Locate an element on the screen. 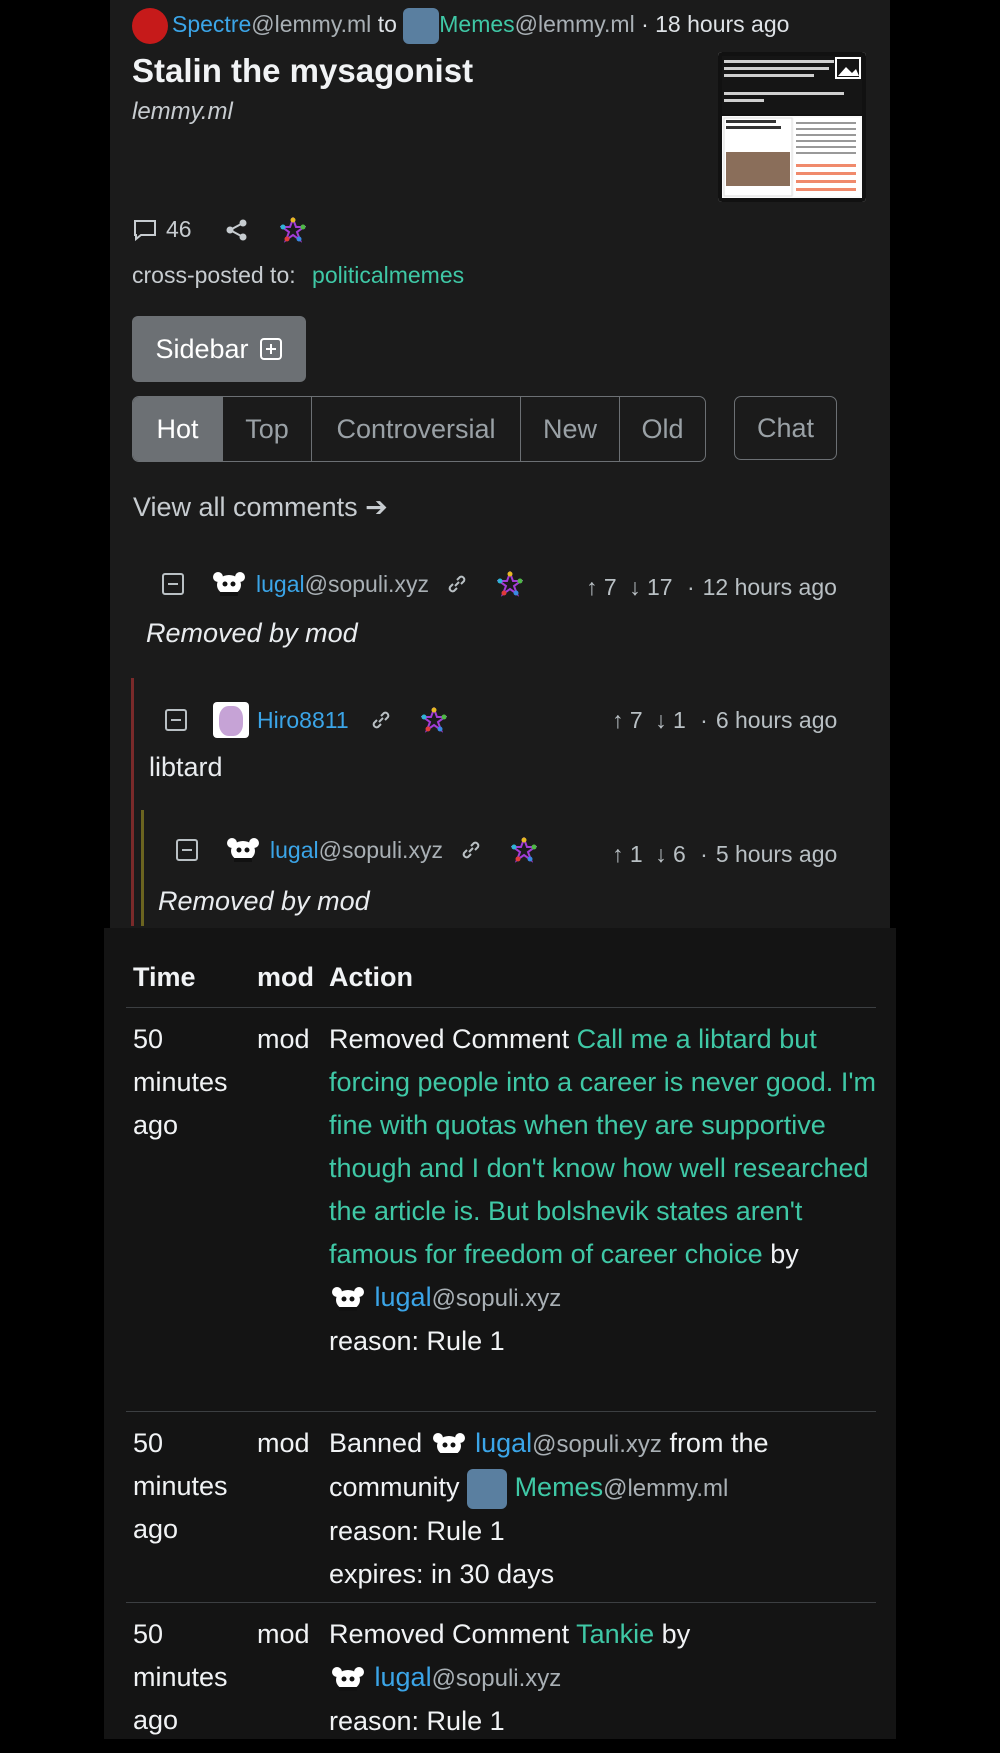  comment-body: libtard is located at coordinates (186, 767).